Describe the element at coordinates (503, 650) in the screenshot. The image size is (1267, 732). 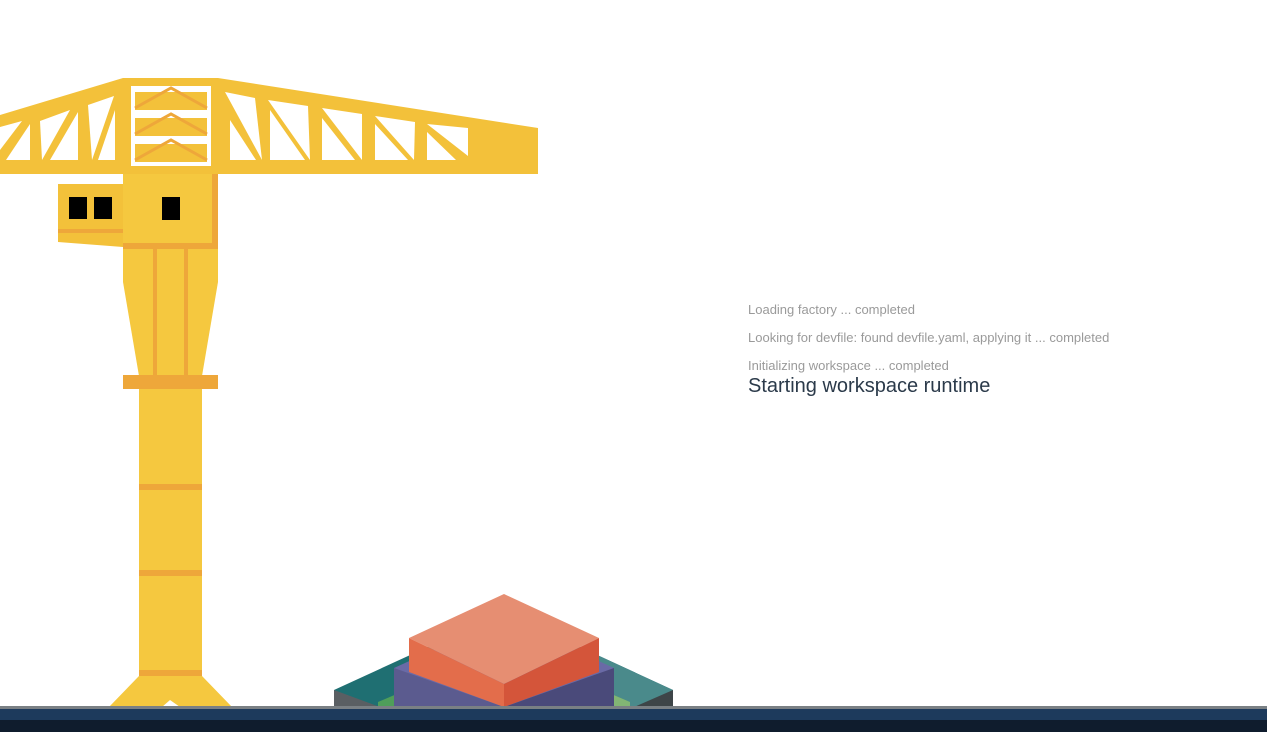
I see `stacked-containers-icon` at that location.